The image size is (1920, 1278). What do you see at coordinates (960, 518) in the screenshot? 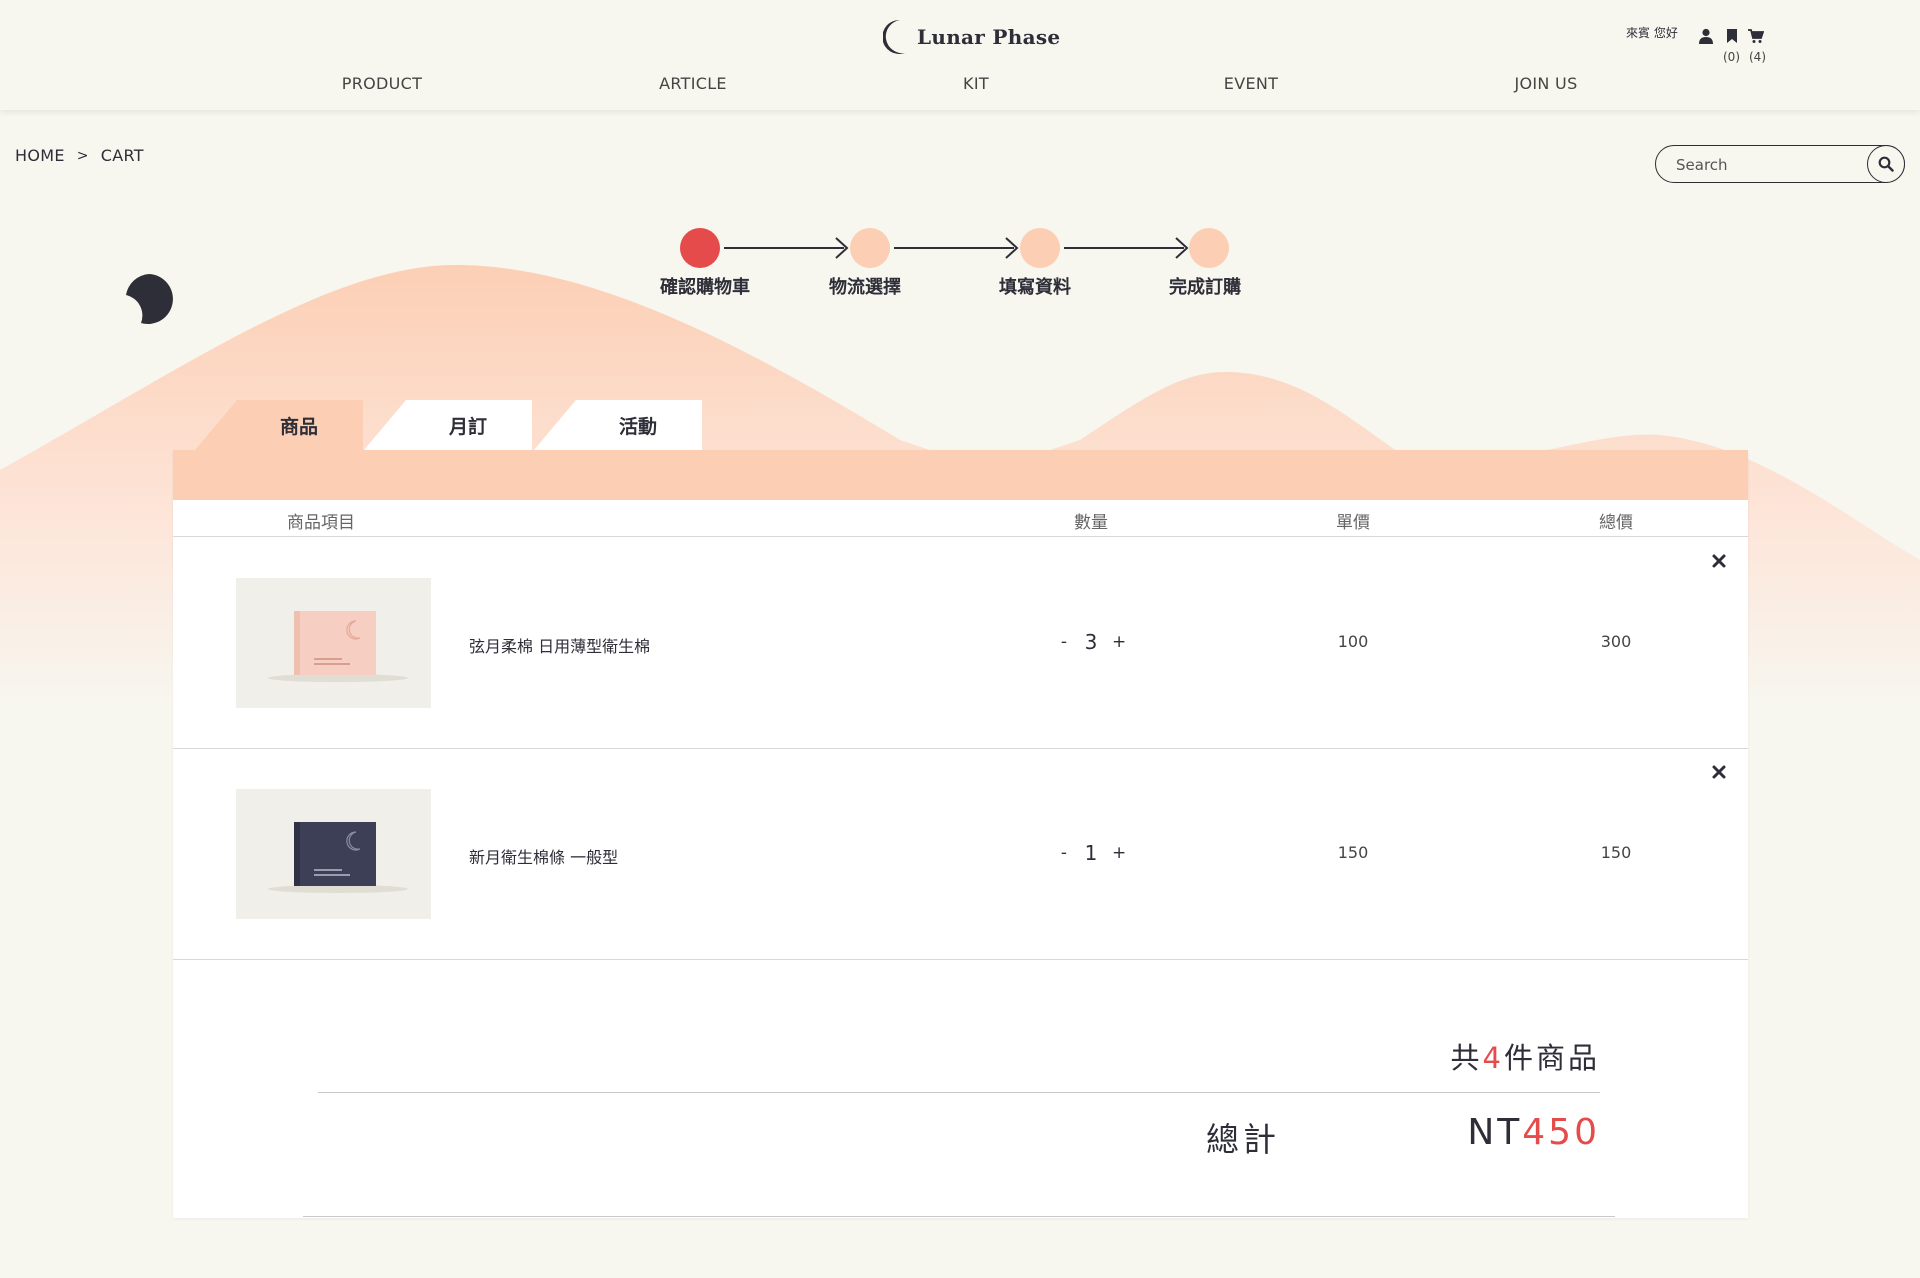
I see `cart-column-header: 商品項目 數量 單價 總價` at bounding box center [960, 518].